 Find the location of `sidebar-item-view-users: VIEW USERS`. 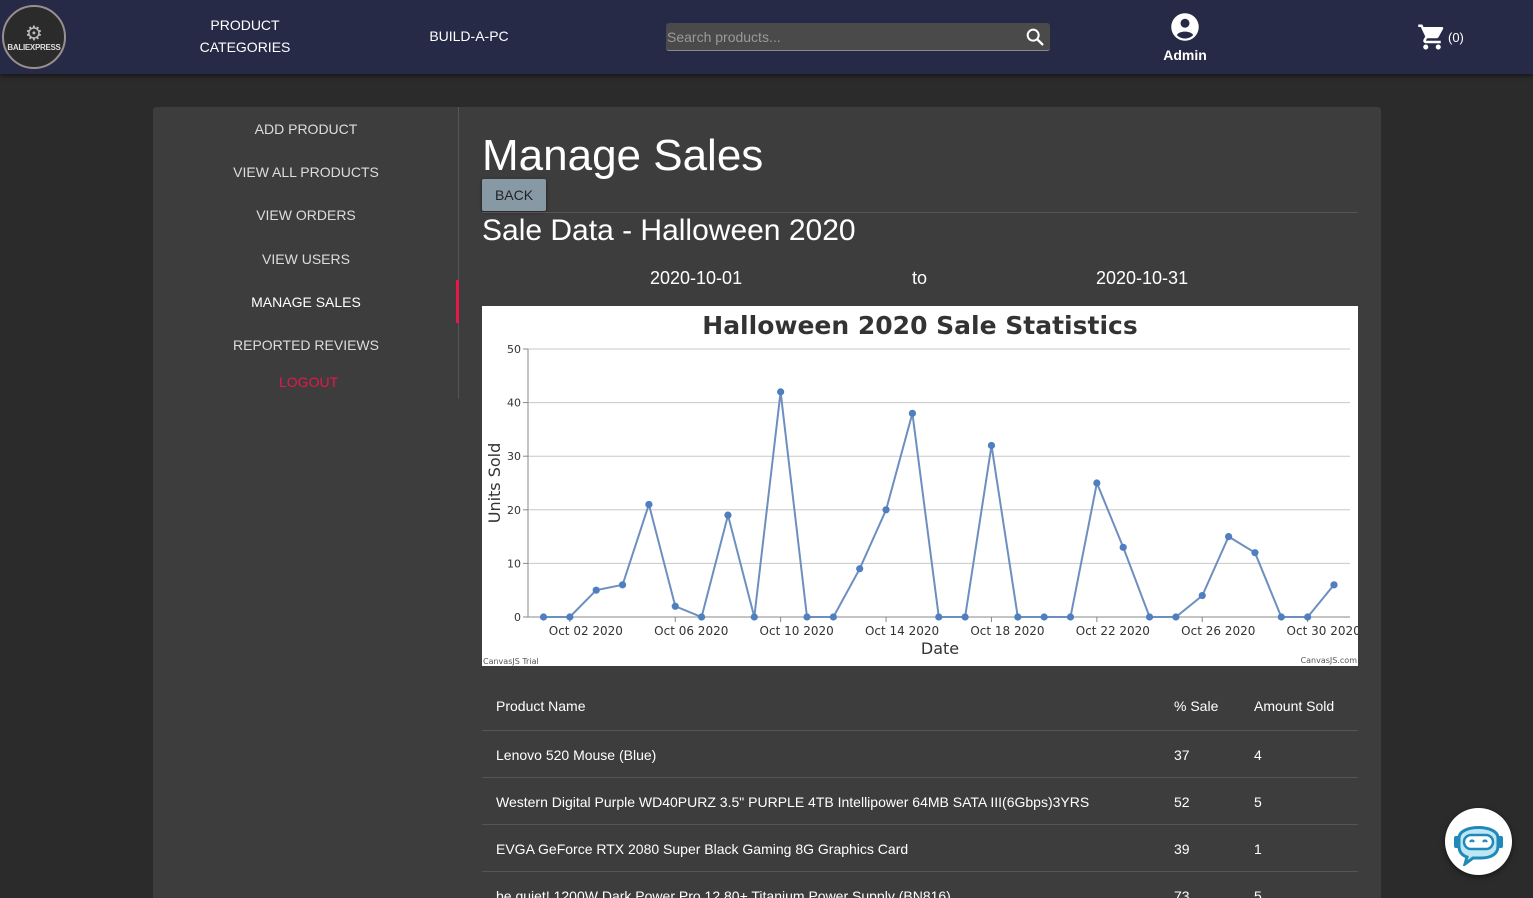

sidebar-item-view-users: VIEW USERS is located at coordinates (306, 259).